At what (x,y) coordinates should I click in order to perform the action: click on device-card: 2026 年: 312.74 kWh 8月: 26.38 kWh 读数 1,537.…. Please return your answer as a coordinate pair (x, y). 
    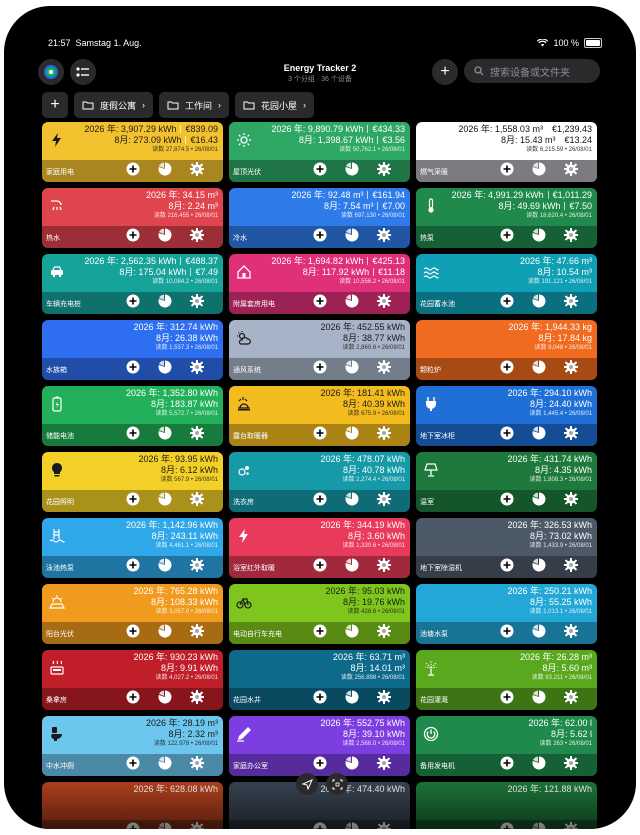
    Looking at the image, I should click on (132, 350).